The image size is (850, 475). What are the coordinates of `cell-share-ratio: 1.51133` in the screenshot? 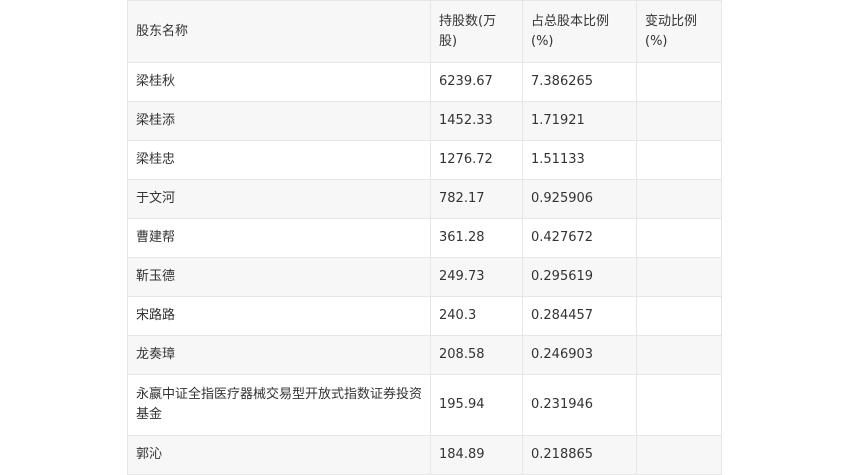 It's located at (579, 160).